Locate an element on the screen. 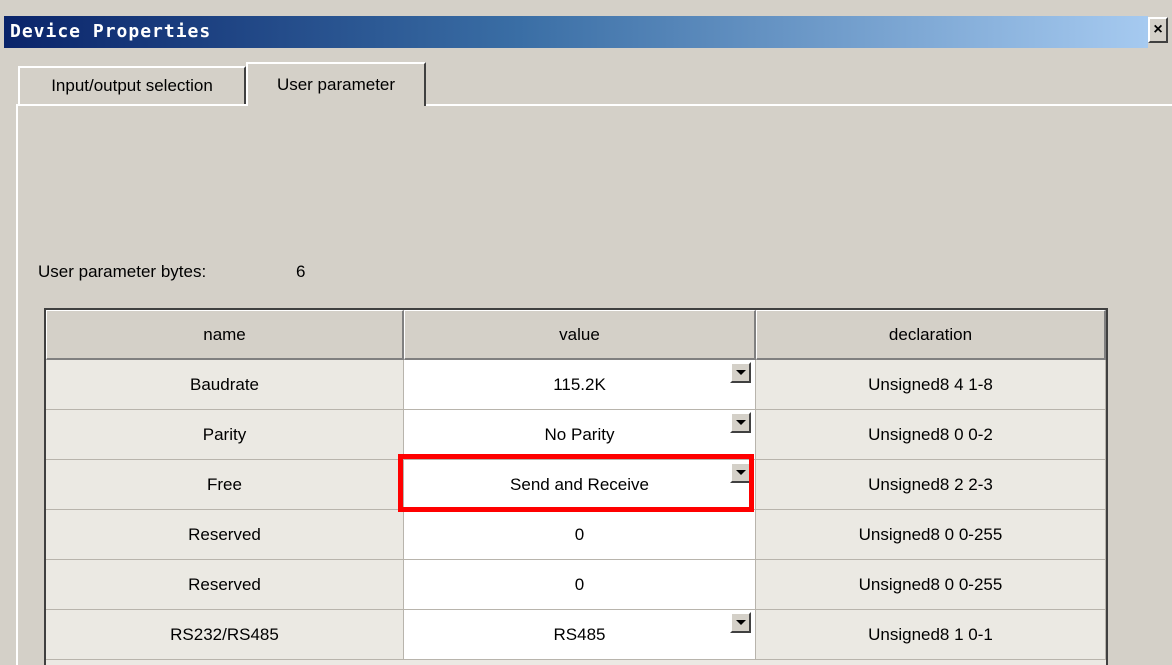 This screenshot has width=1172, height=665. tab-label: Input/output selection is located at coordinates (132, 85).